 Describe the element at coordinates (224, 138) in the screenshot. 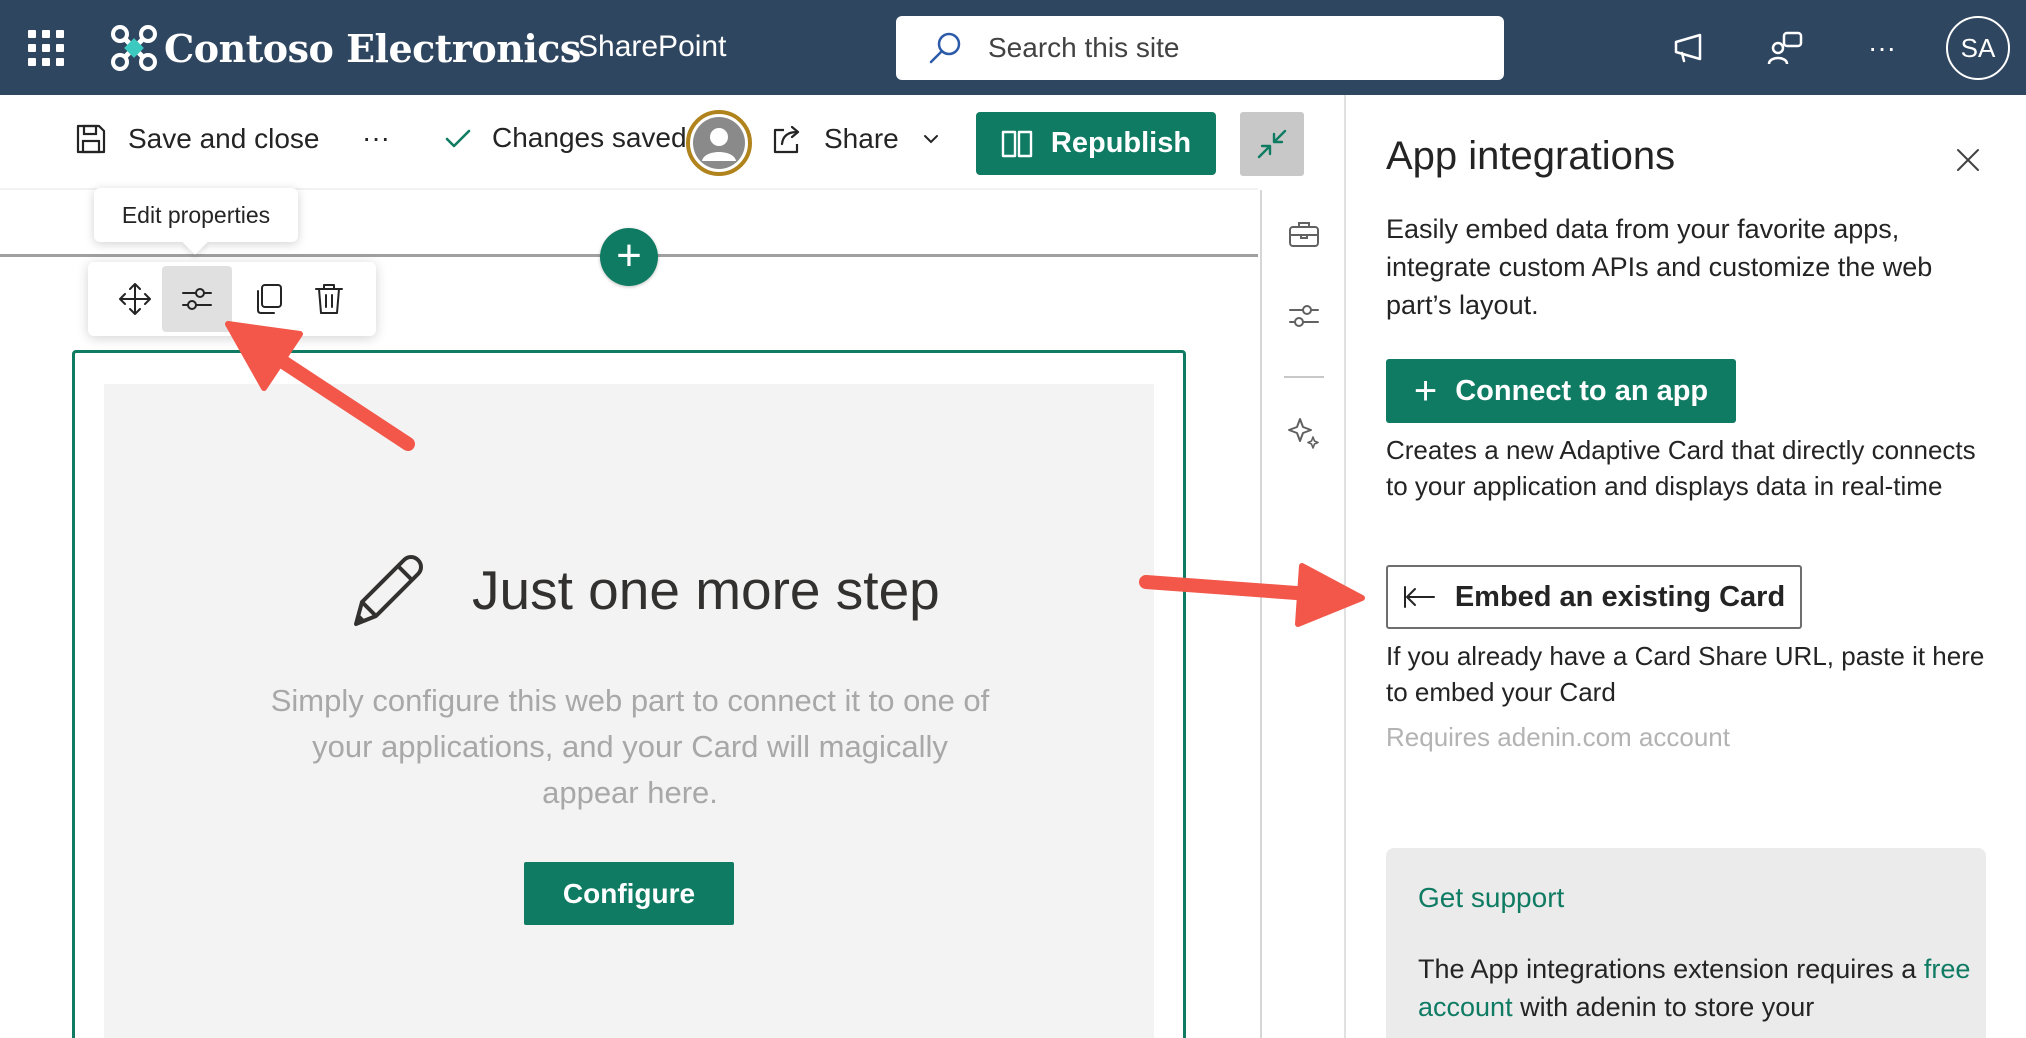

I see `save-and-close-label: Save and close` at that location.